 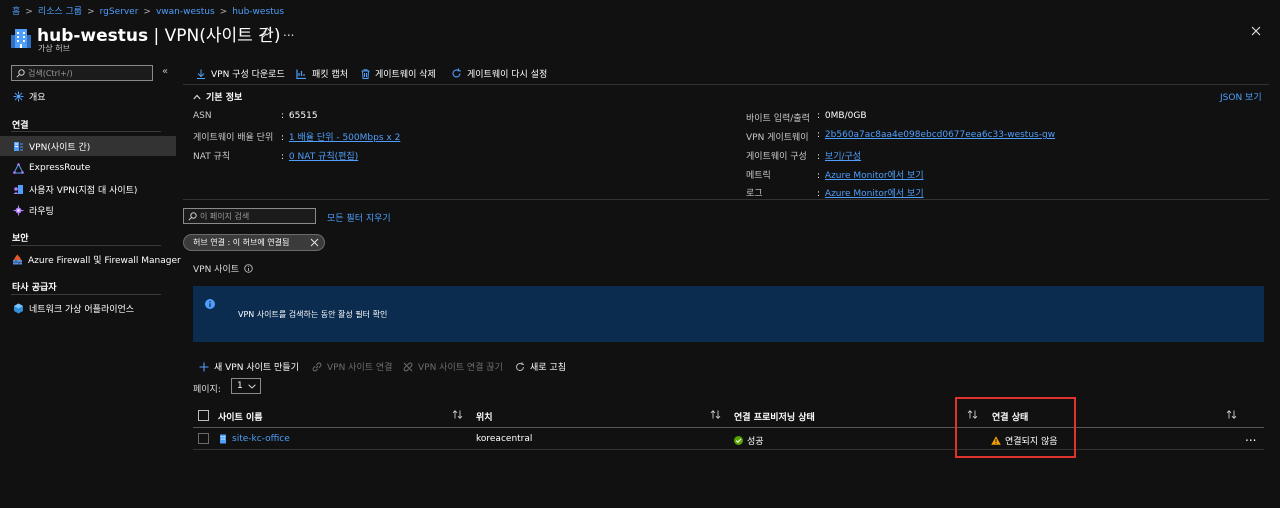 I want to click on gateway-config-value: : 보기/구성, so click(x=839, y=157).